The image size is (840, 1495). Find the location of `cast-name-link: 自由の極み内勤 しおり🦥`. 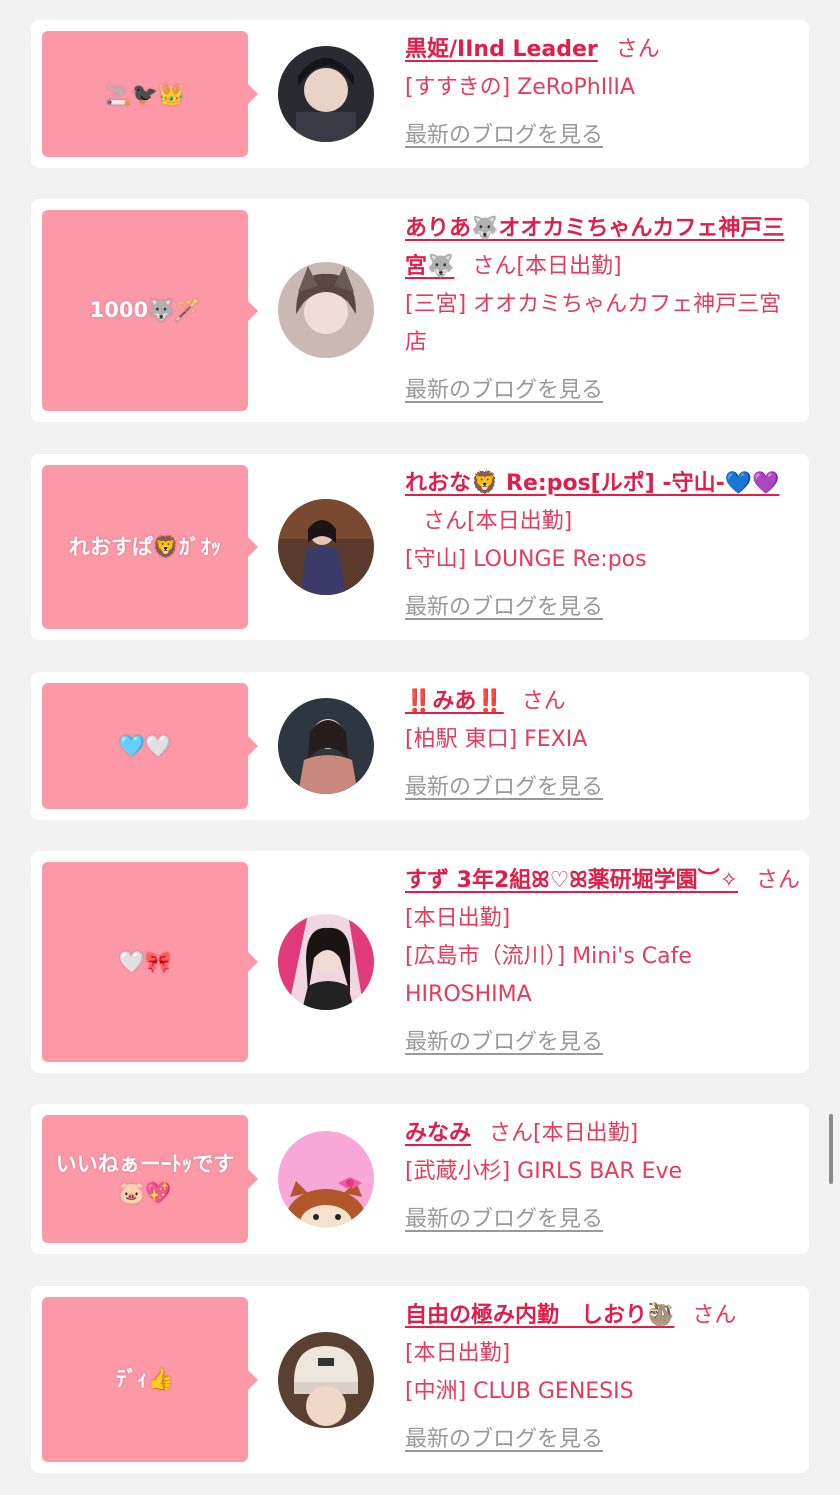

cast-name-link: 自由の極み内勤 しおり🦥 is located at coordinates (539, 1315).